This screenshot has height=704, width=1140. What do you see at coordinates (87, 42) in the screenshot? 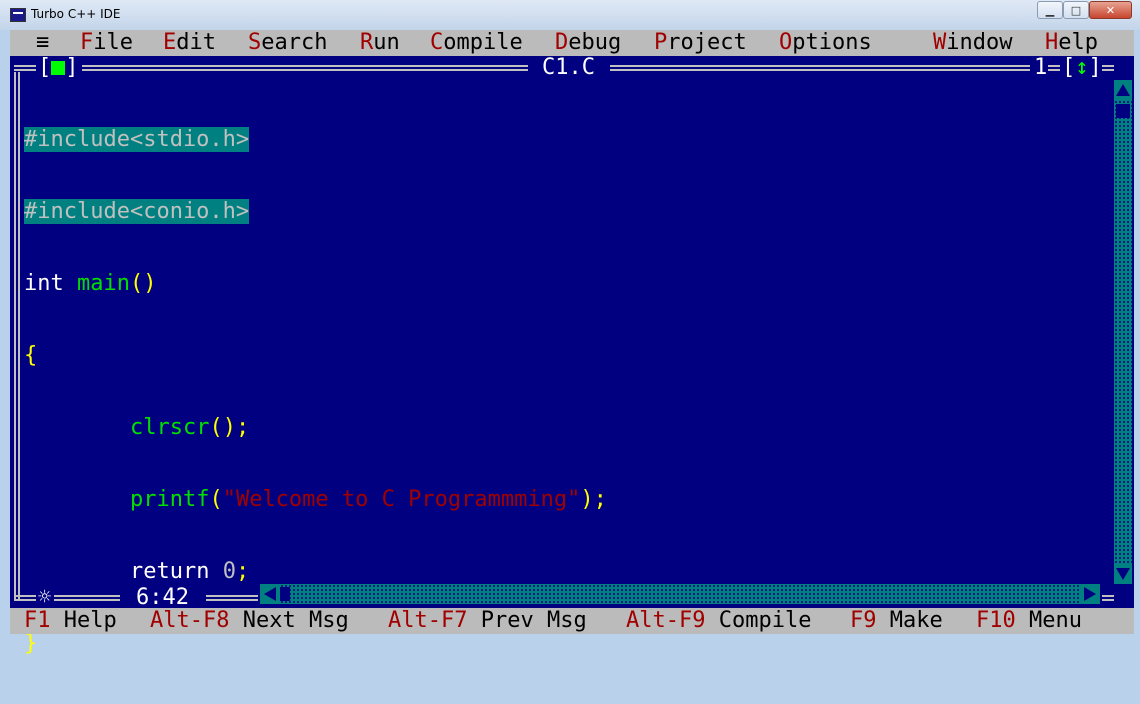
I see `menu-file-hotkey: F` at bounding box center [87, 42].